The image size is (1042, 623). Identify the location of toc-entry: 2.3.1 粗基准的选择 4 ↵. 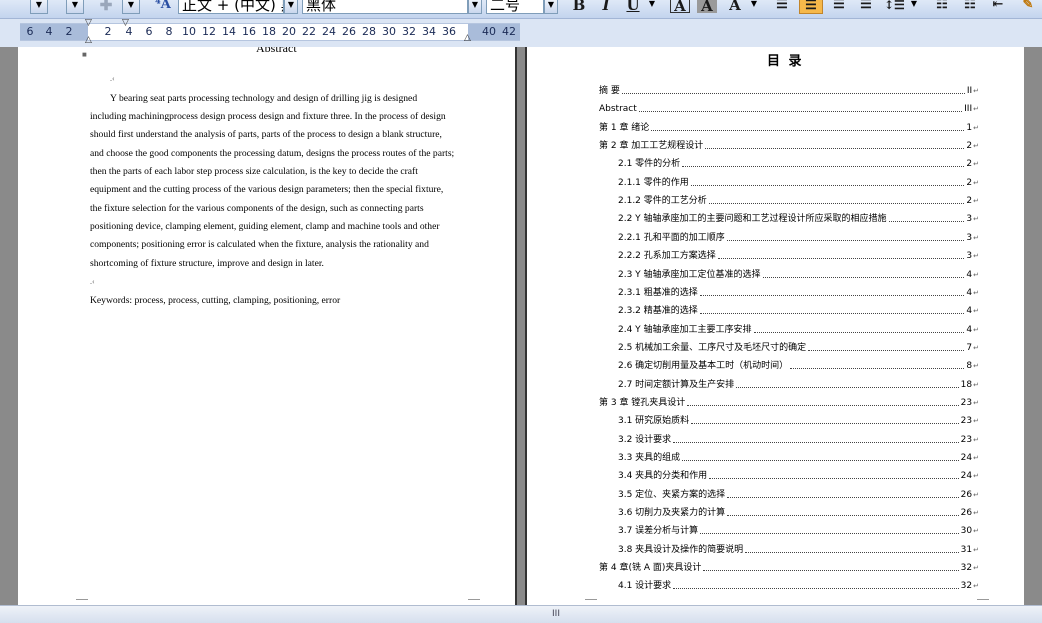
(798, 292).